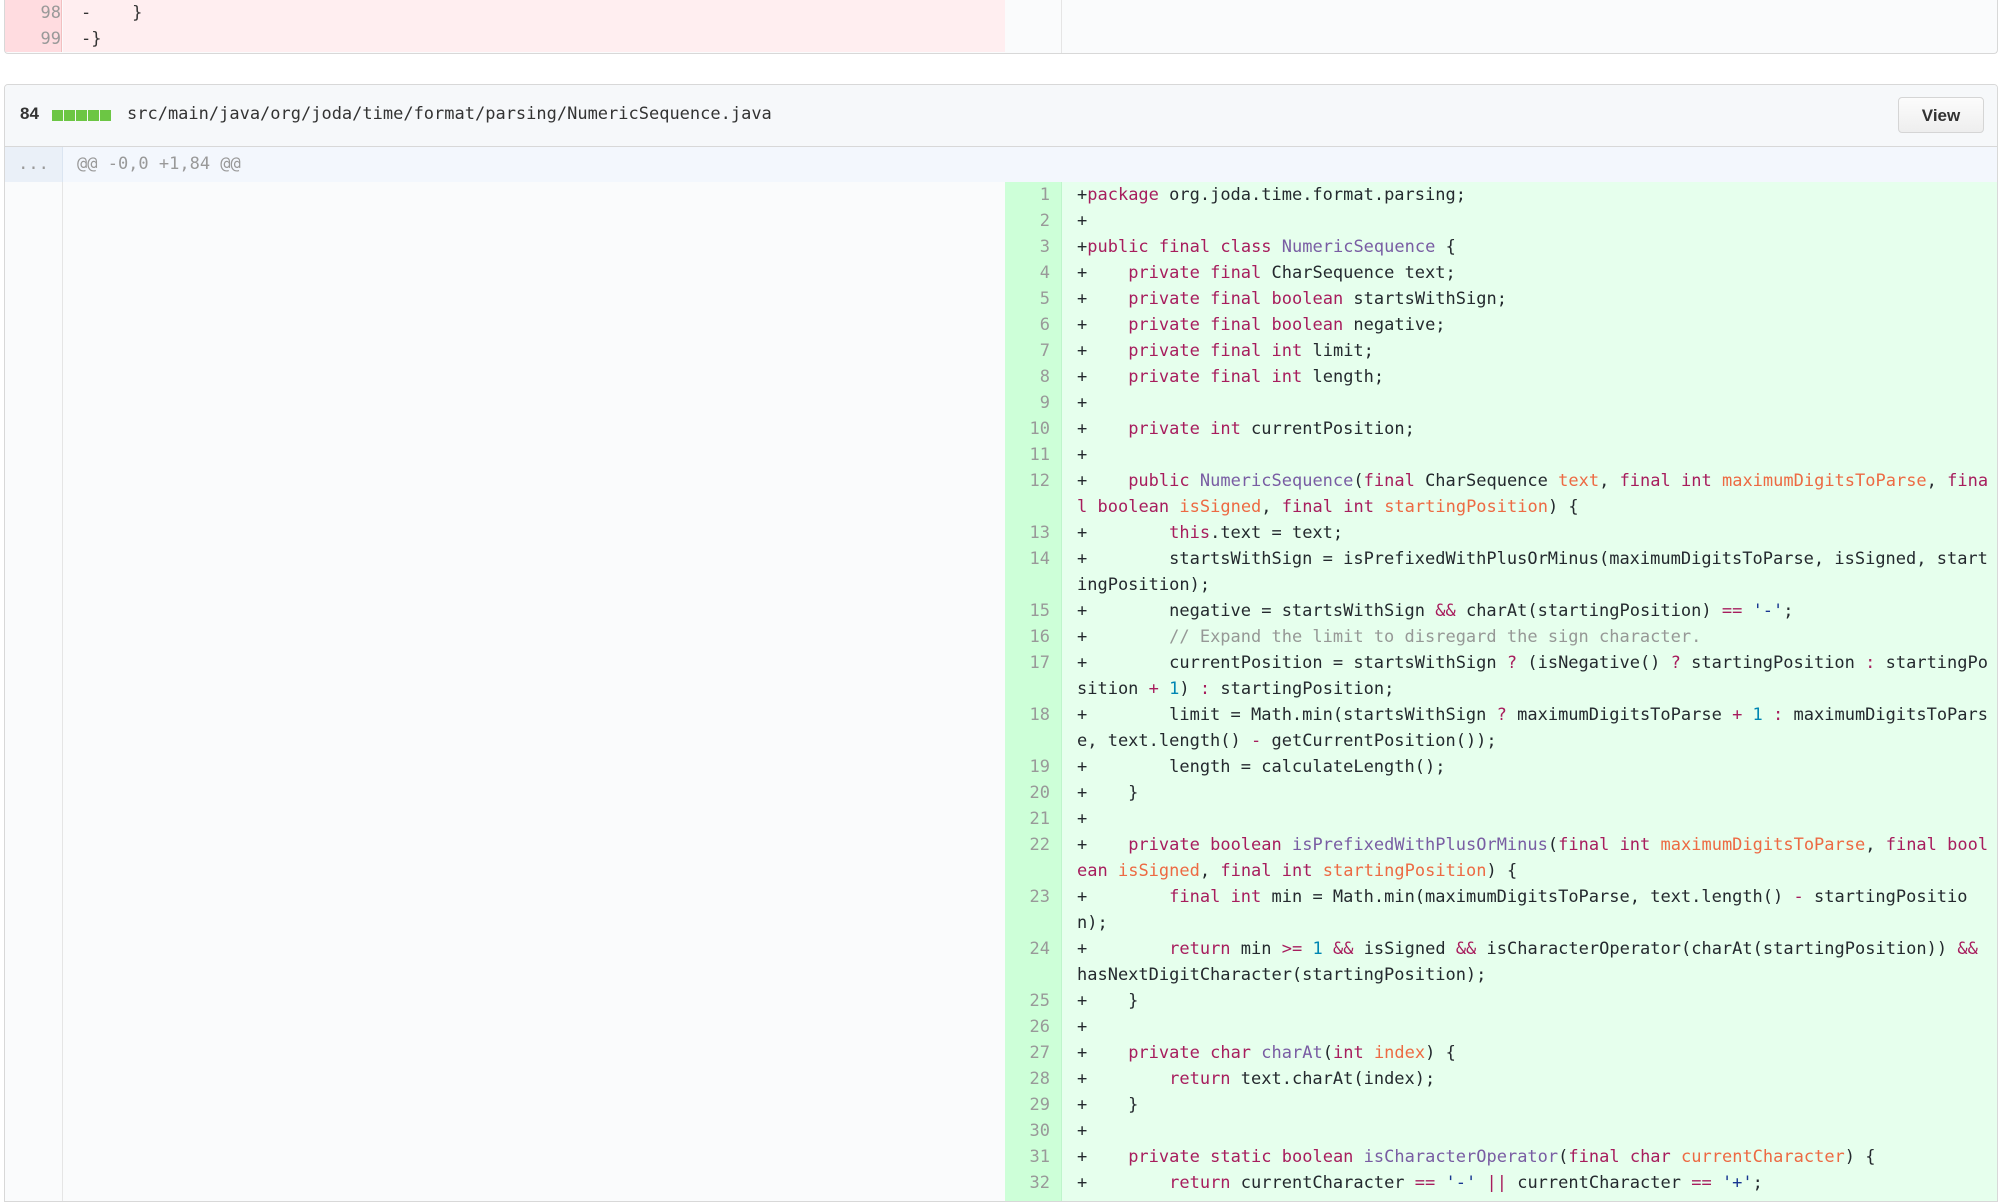 Image resolution: width=1999 pixels, height=1202 pixels. I want to click on code-line-added: +public final class NumericSequence {, so click(1266, 247).